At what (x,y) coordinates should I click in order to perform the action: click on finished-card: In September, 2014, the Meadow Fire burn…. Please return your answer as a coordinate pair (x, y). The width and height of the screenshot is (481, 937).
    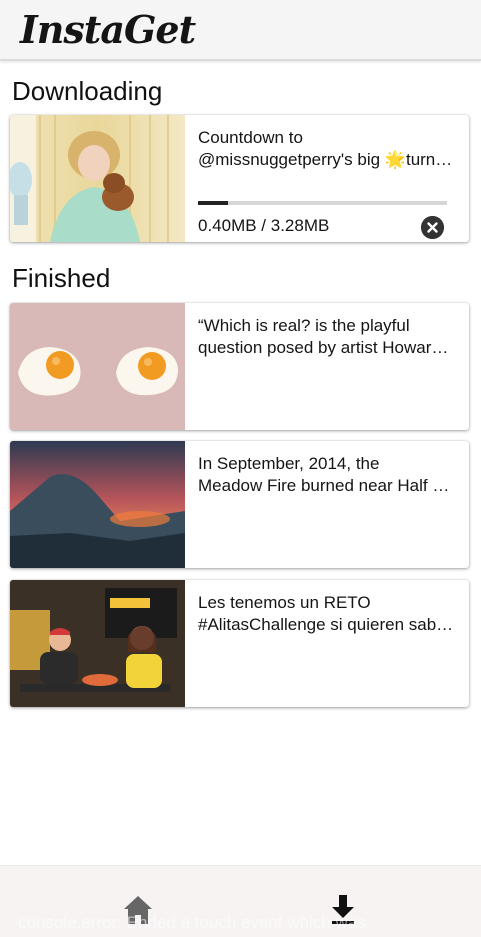
    Looking at the image, I should click on (239, 504).